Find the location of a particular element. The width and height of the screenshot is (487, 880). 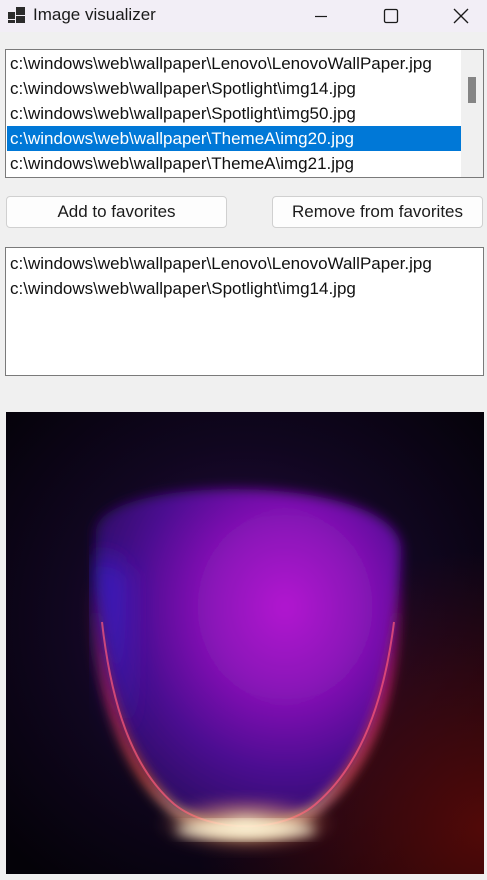

scroll-up-arrow is located at coordinates (472, 59).